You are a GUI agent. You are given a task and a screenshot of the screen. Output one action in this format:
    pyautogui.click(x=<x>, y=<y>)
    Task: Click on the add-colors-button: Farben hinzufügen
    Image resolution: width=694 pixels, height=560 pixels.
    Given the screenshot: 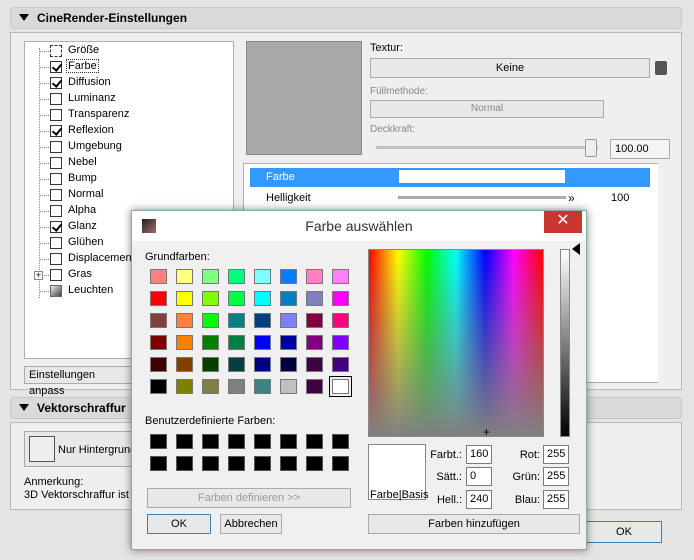 What is the action you would take?
    pyautogui.click(x=474, y=524)
    